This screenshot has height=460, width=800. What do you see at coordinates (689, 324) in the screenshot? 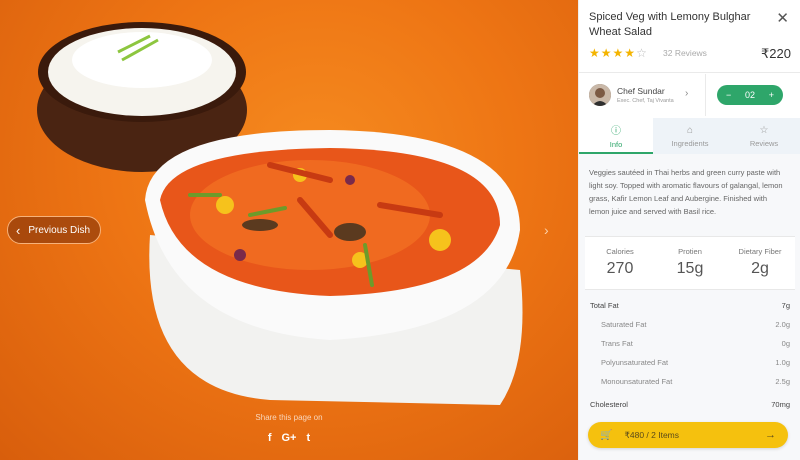
I see `fact-row: Saturated Fat 2.0g` at bounding box center [689, 324].